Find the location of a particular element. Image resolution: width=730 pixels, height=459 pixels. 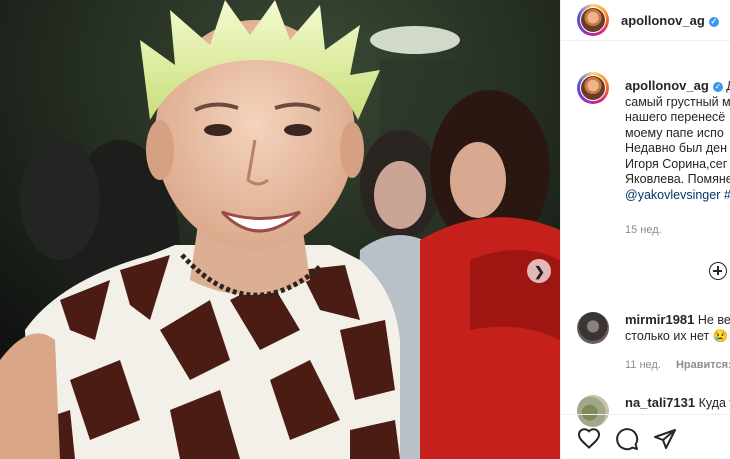

commenter-avatar is located at coordinates (593, 328).